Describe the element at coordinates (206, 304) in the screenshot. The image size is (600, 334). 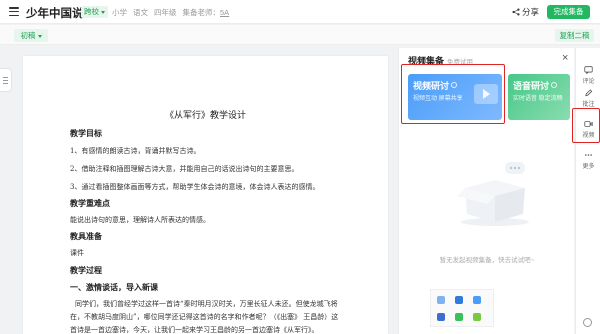
I see `paragraph-line: 同学们，我们曾经学过这样一首诗“秦时明月汉时关，万里长征人未还。但使龙城飞将` at that location.